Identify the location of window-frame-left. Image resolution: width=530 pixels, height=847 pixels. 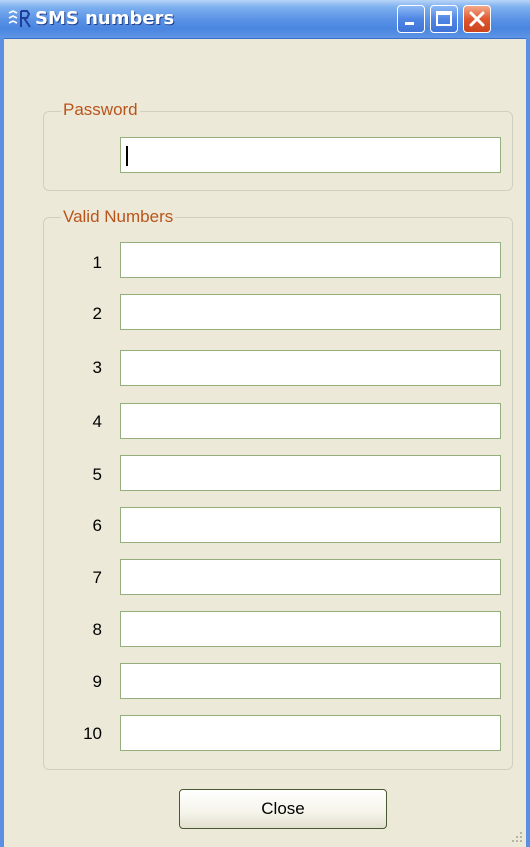
(2, 442).